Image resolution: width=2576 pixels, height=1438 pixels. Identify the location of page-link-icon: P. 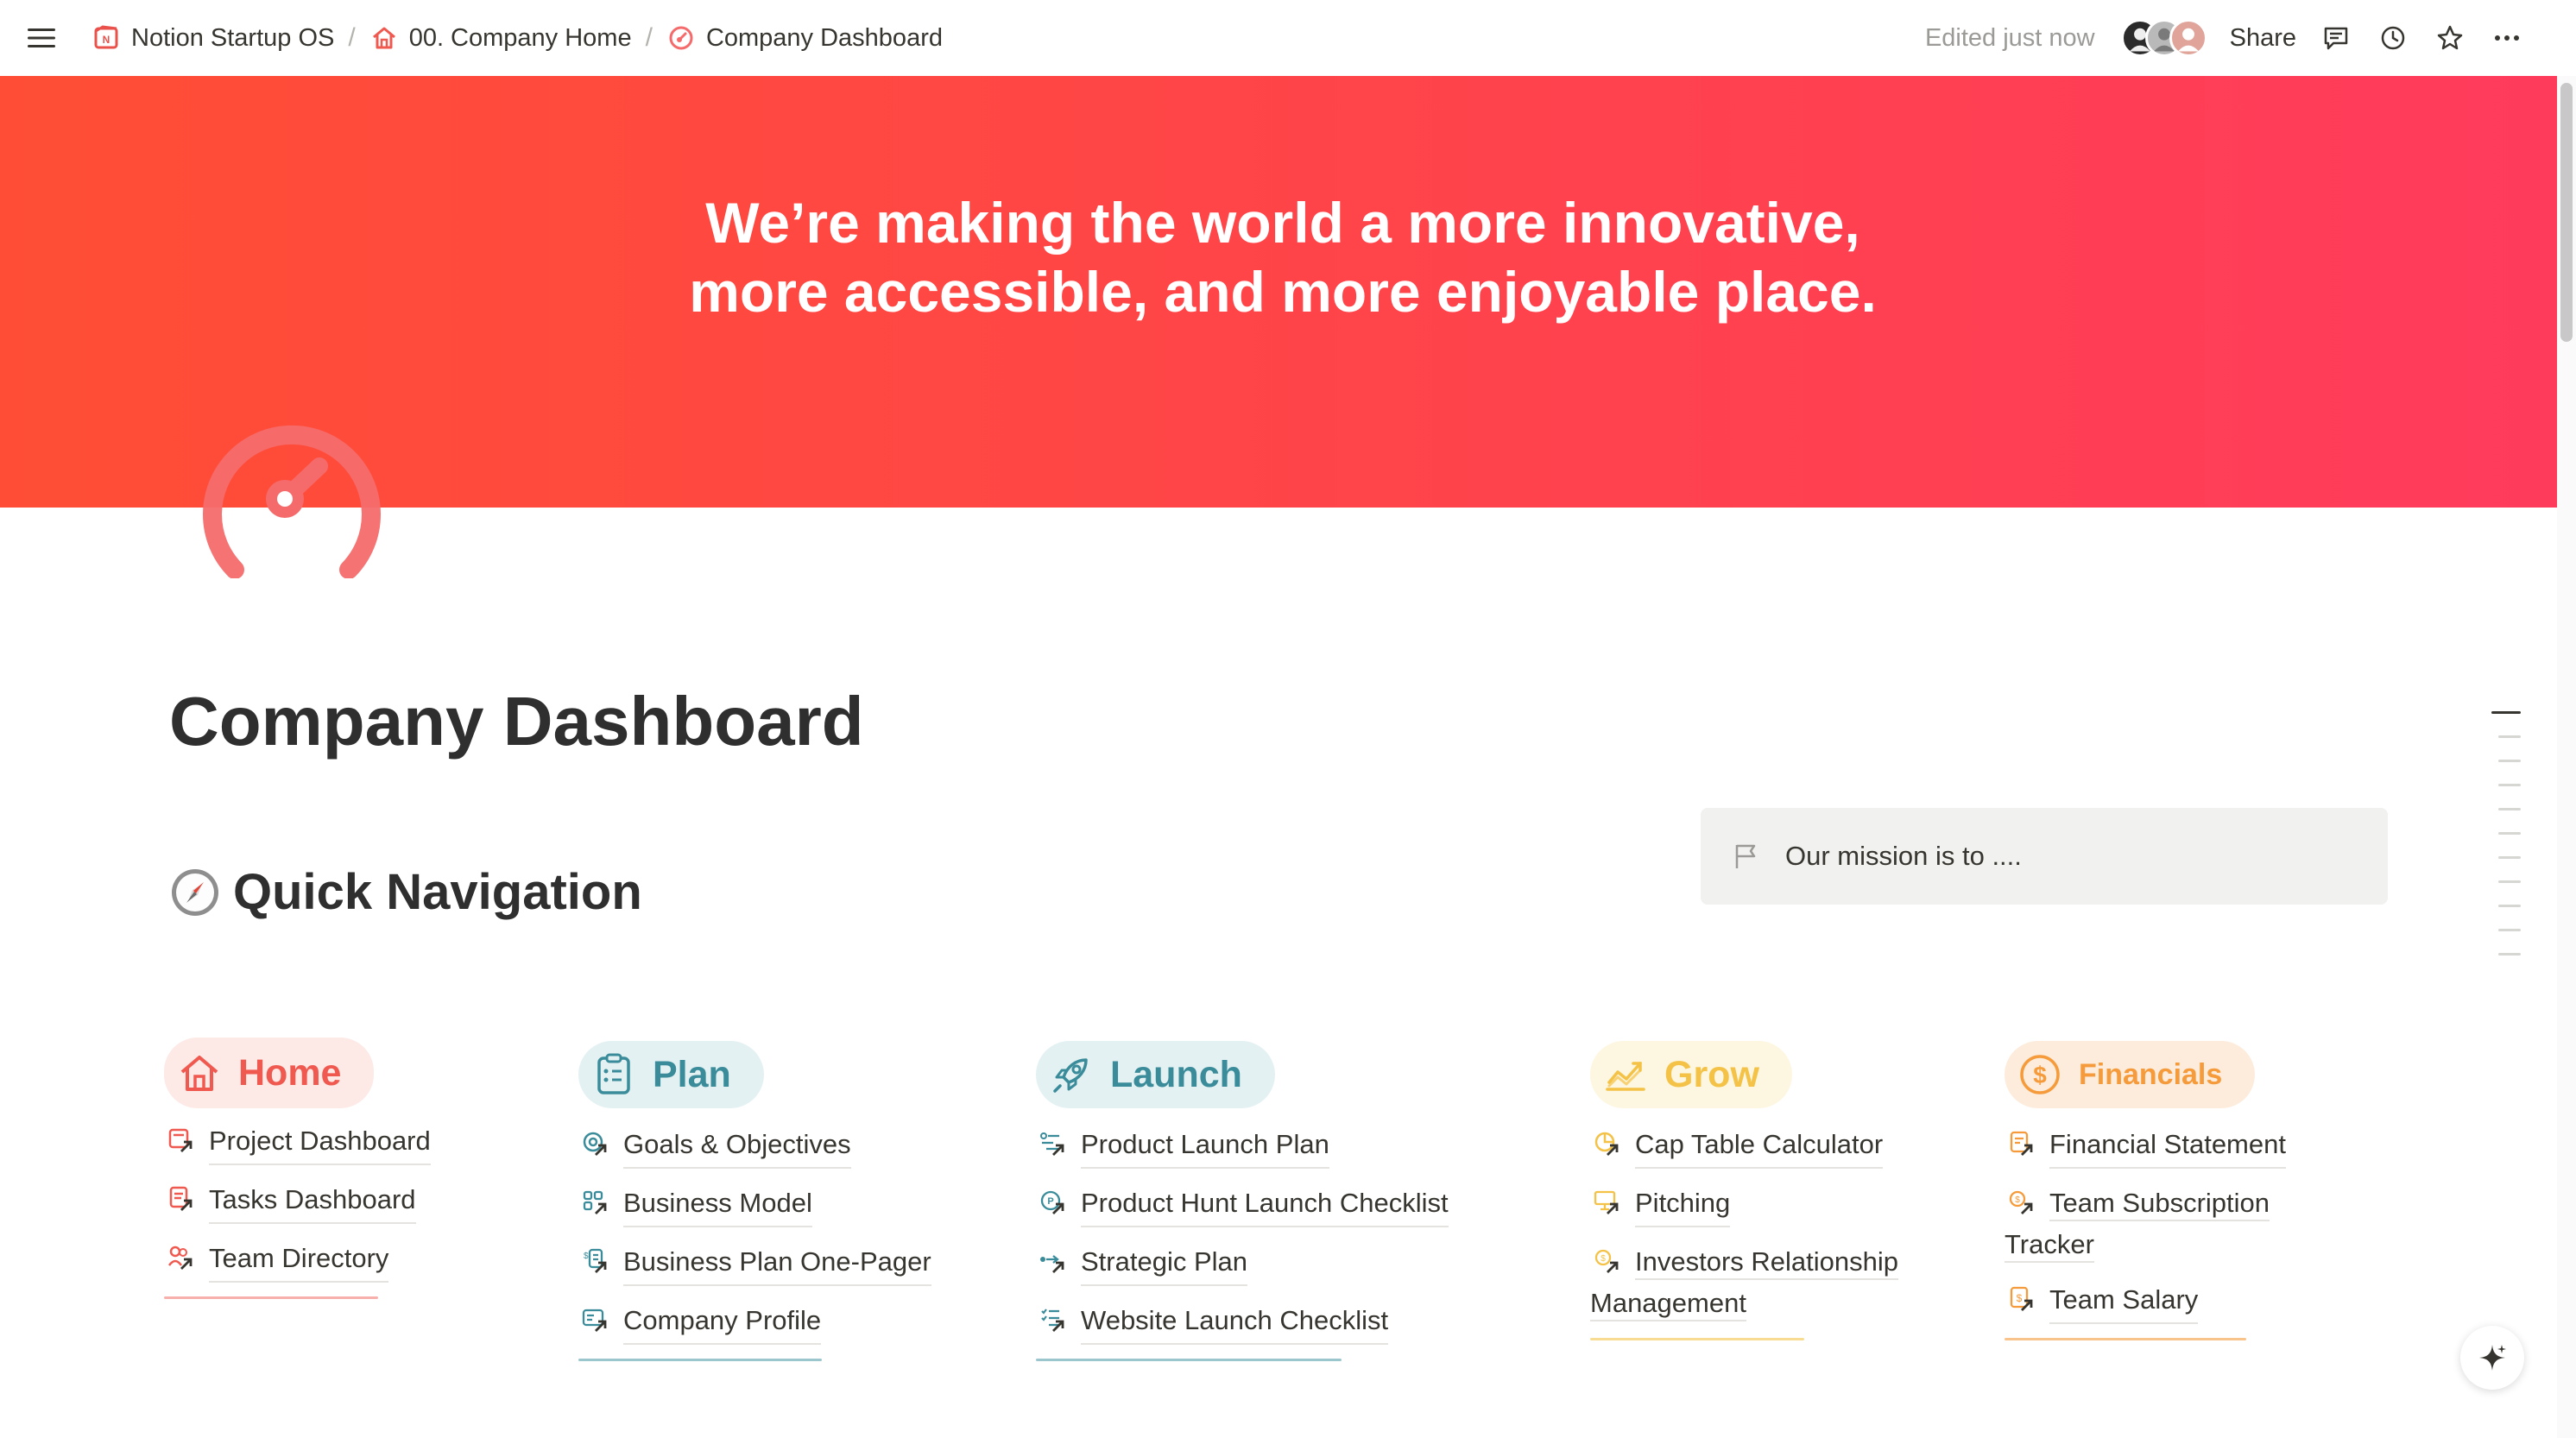
(1054, 1204).